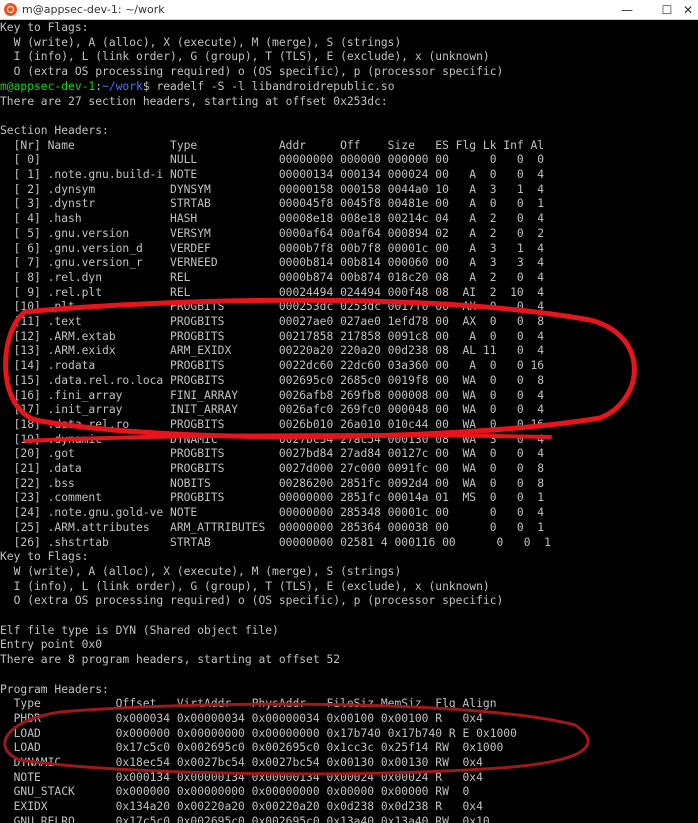 This screenshot has width=698, height=823. Describe the element at coordinates (268, 86) in the screenshot. I see `prompt-command: $ readelf -S -l libandroidrepublic.so` at that location.